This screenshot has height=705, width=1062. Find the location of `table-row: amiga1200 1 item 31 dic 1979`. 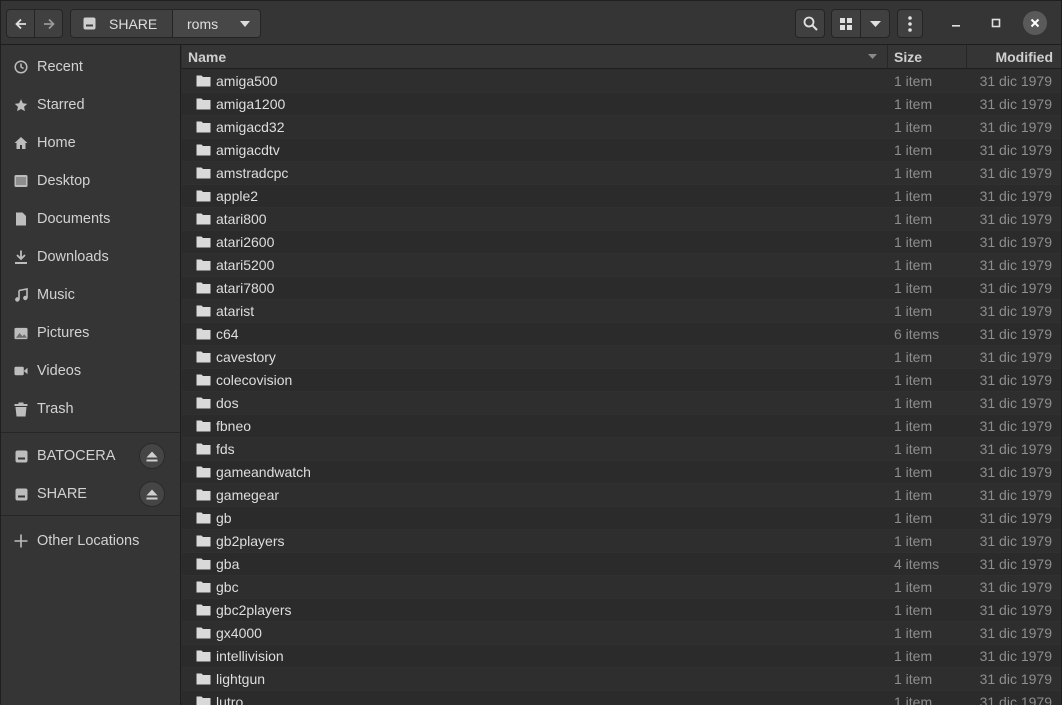

table-row: amiga1200 1 item 31 dic 1979 is located at coordinates (621, 104).